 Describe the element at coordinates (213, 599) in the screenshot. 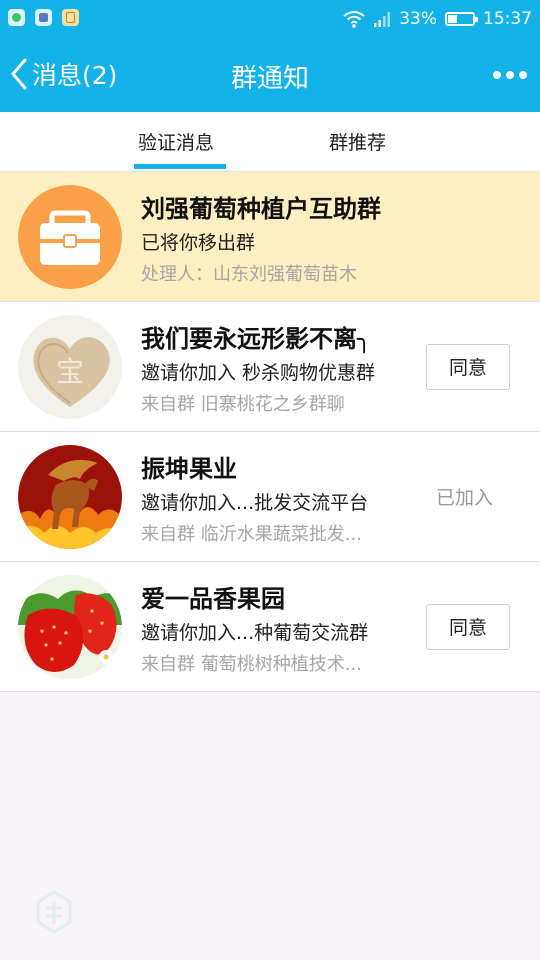

I see `group-name: 爱一品香果园` at that location.